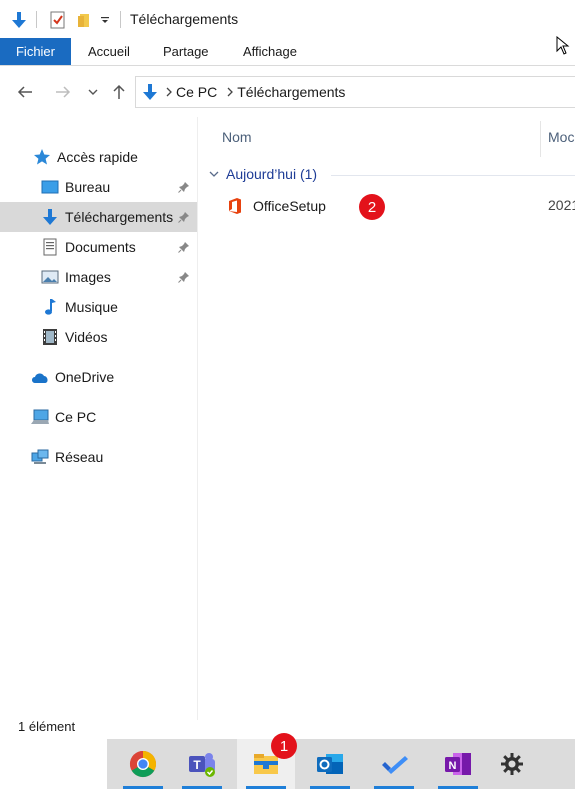  I want to click on navigation-bar: Ce PC Téléchargements, so click(287, 92).